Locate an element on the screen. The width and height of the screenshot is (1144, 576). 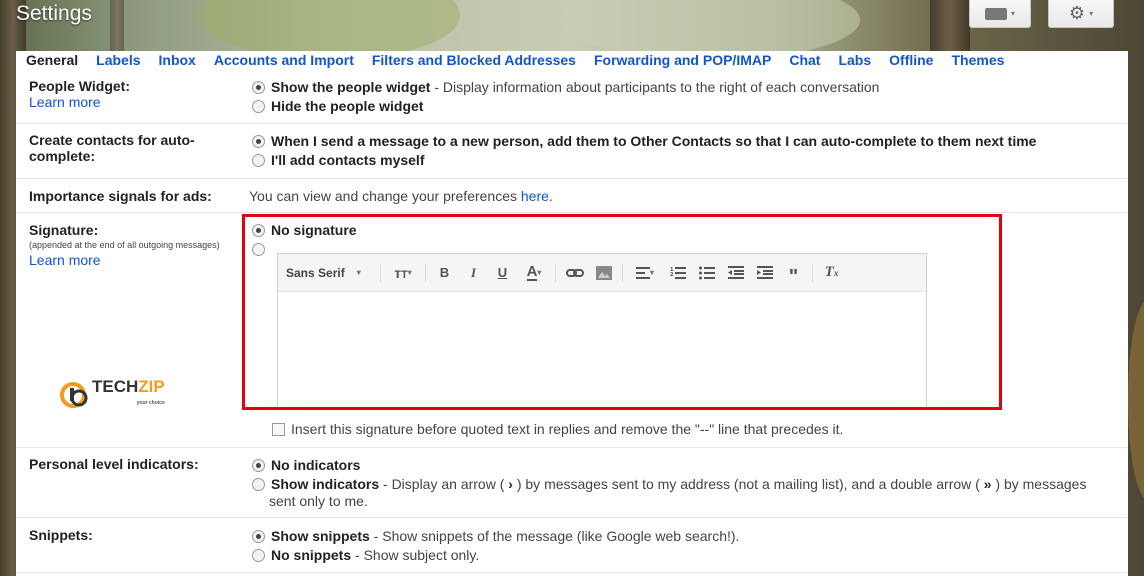
tab-general: General is located at coordinates (51, 61).